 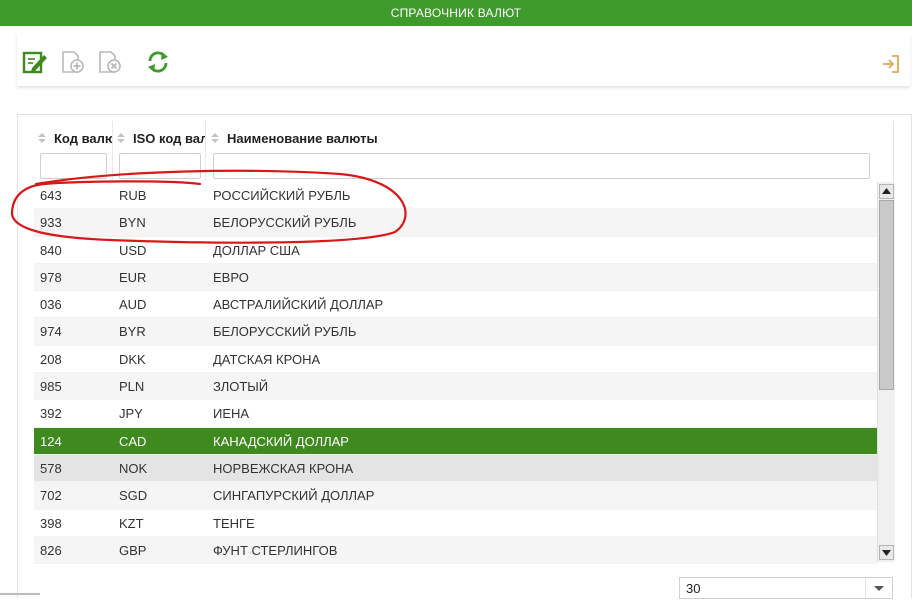 What do you see at coordinates (455, 523) in the screenshot?
I see `table-row: 398 KZT ТЕНГЕ` at bounding box center [455, 523].